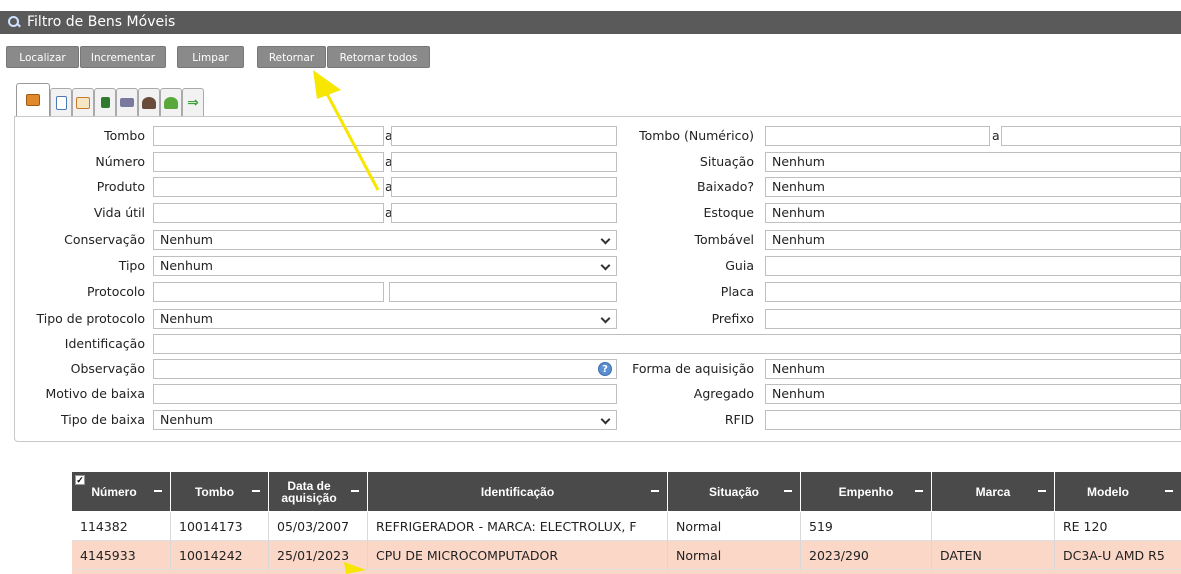  I want to click on vida-util-from-input, so click(268, 213).